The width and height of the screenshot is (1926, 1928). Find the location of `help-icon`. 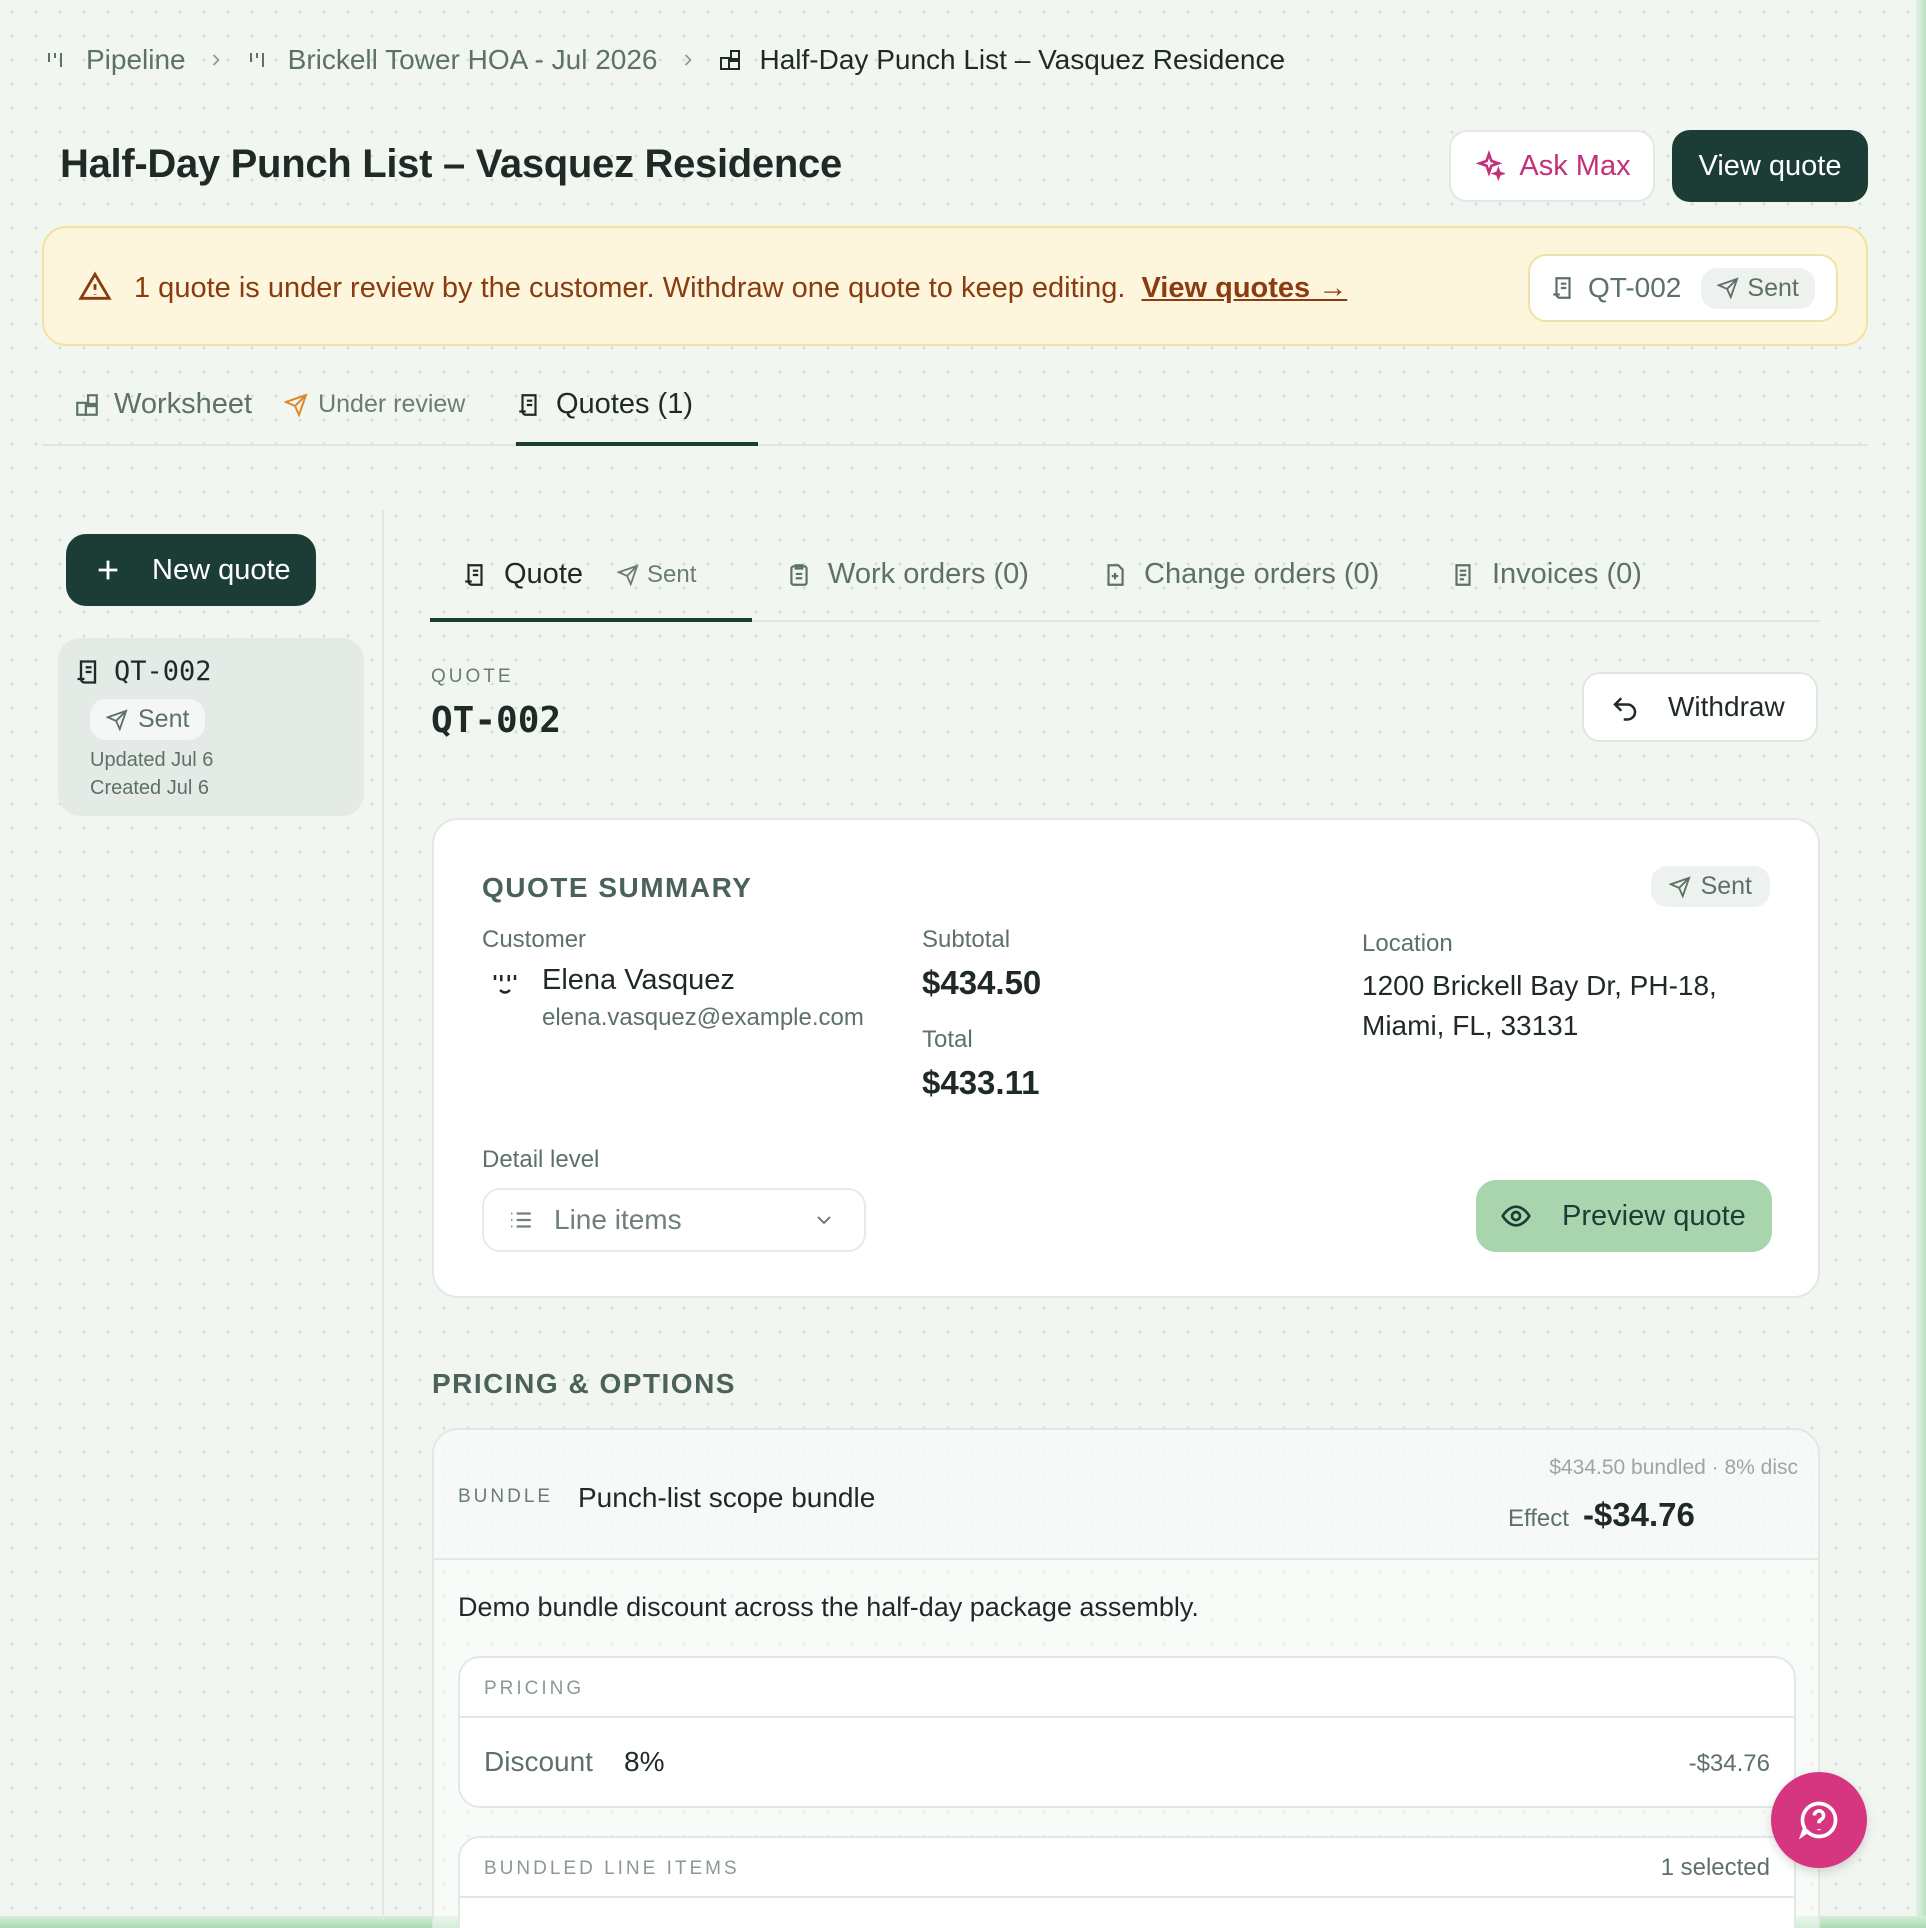

help-icon is located at coordinates (1818, 1820).